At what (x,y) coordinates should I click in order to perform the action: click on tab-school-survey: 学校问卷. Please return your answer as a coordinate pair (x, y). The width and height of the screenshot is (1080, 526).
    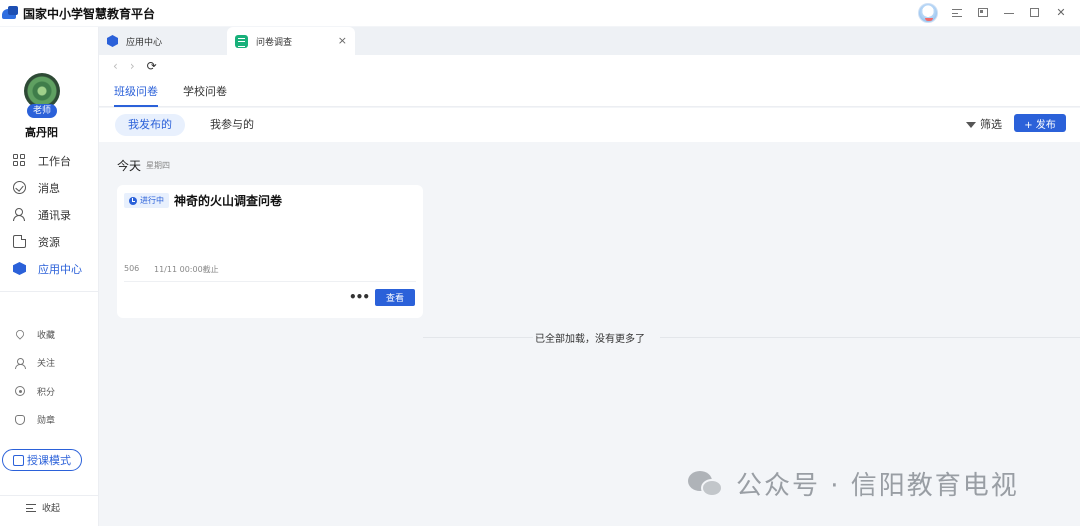
    Looking at the image, I should click on (205, 92).